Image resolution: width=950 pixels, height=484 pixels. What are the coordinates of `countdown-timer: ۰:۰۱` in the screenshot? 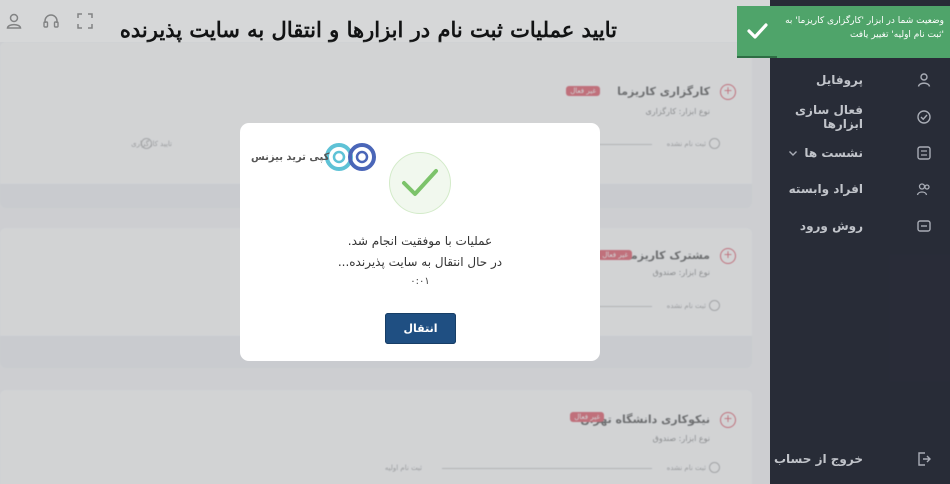 It's located at (420, 281).